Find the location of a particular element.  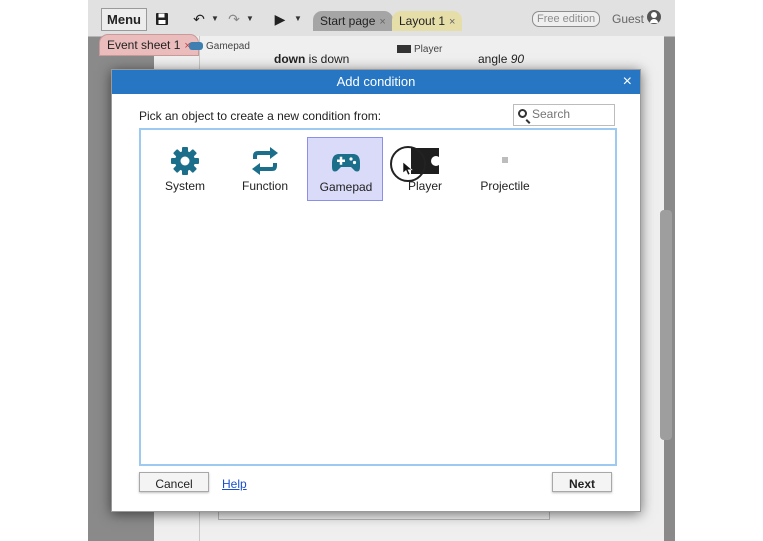

menu-button: Menu is located at coordinates (124, 19).